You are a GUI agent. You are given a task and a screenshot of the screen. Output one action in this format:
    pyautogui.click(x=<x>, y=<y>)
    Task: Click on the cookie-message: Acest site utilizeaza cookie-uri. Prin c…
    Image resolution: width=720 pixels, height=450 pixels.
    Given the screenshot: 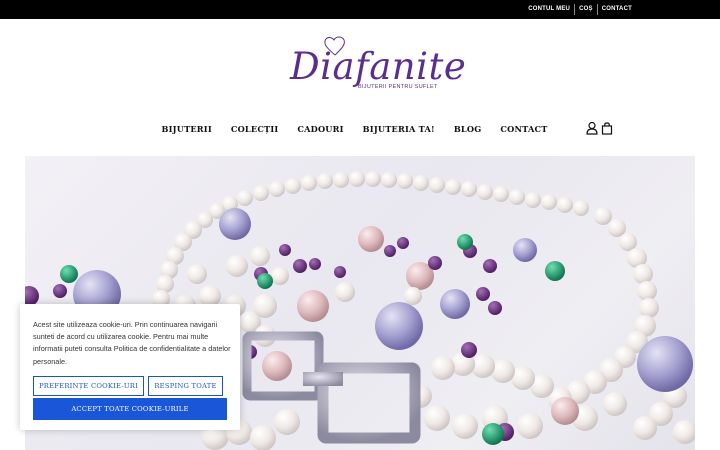 What is the action you would take?
    pyautogui.click(x=132, y=343)
    